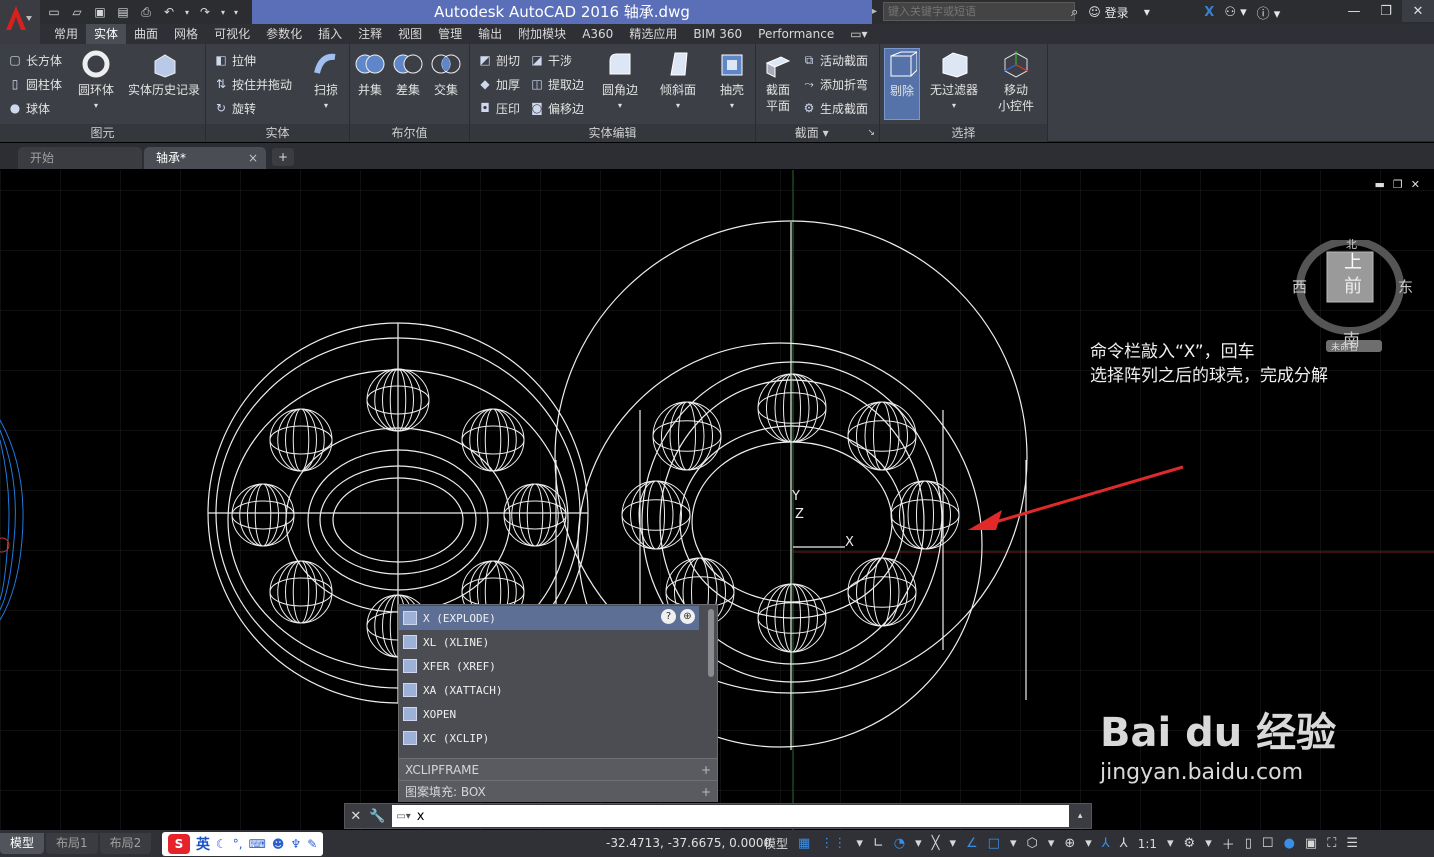  I want to click on sphere-button: ● 球体, so click(29, 108).